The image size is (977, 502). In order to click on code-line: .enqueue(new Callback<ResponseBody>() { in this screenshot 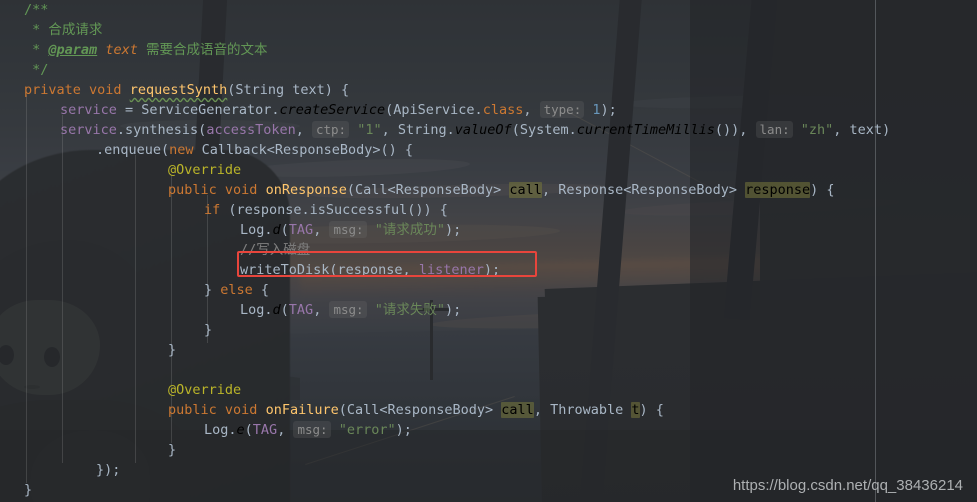, I will do `click(488, 150)`.